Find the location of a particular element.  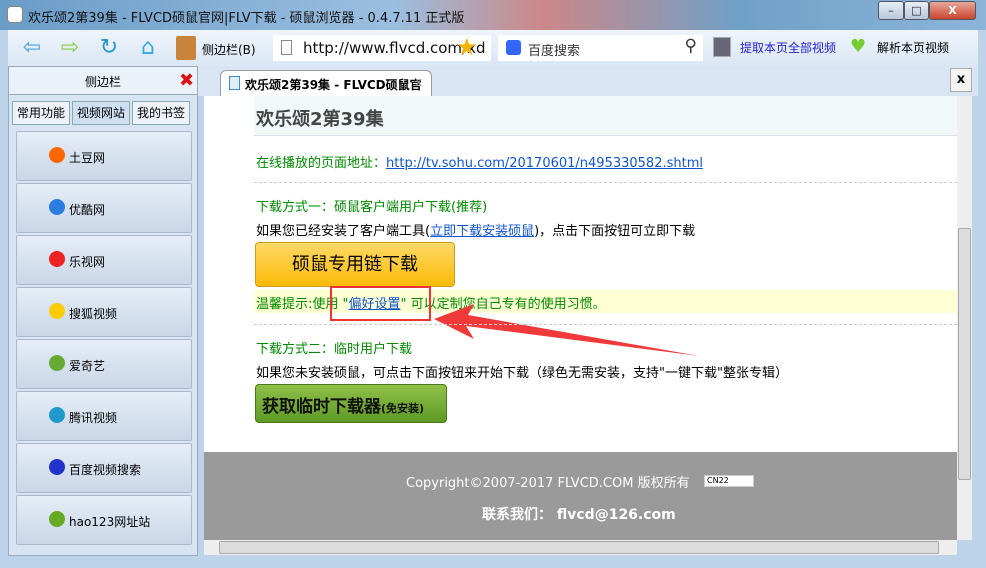

sidebar-item: 百度视频搜索 is located at coordinates (104, 468).